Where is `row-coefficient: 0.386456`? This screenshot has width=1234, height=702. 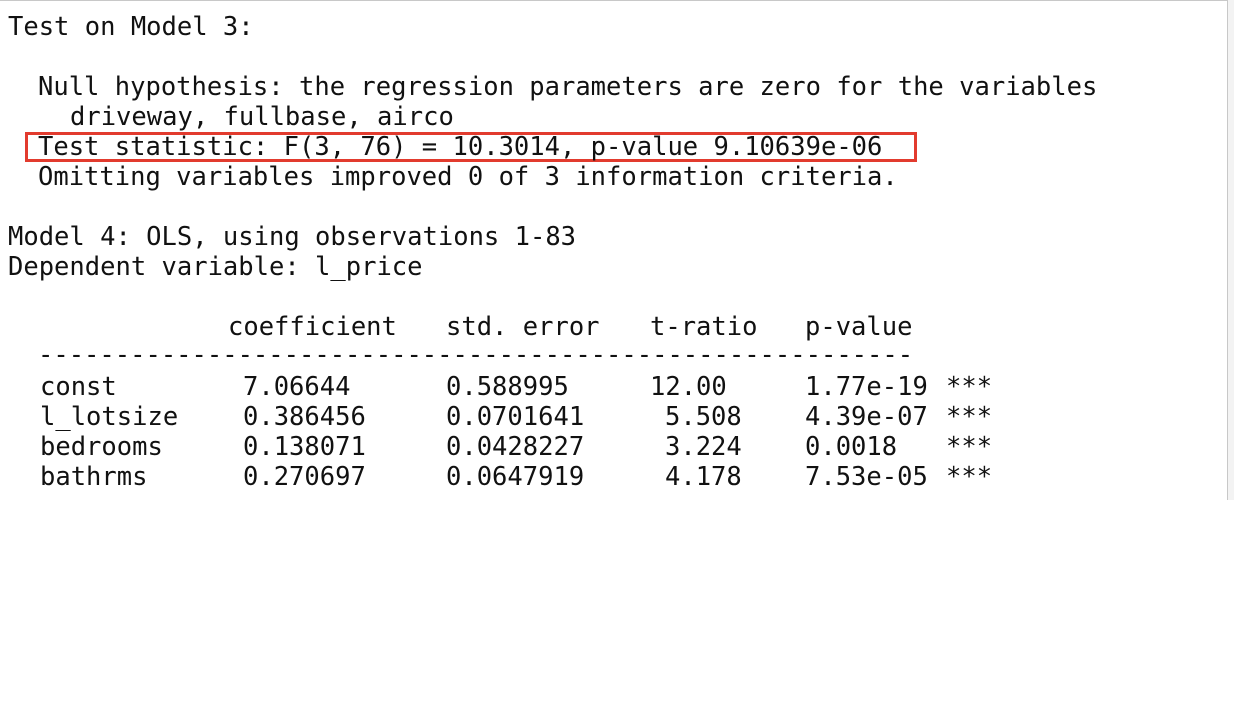 row-coefficient: 0.386456 is located at coordinates (304, 417).